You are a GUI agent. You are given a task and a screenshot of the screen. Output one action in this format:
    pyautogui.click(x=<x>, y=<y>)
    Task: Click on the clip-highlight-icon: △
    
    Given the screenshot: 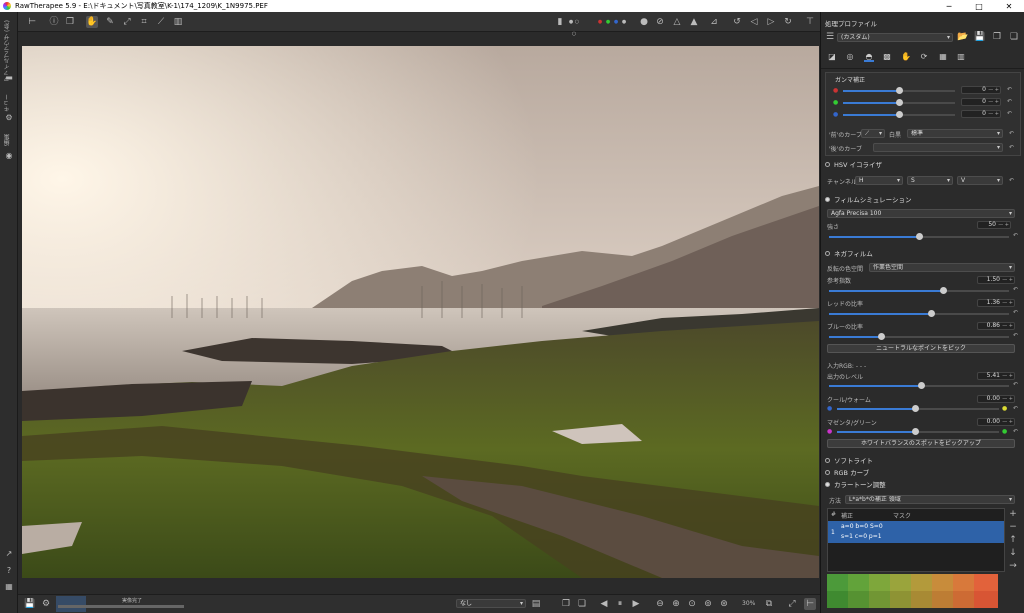 What is the action you would take?
    pyautogui.click(x=677, y=22)
    